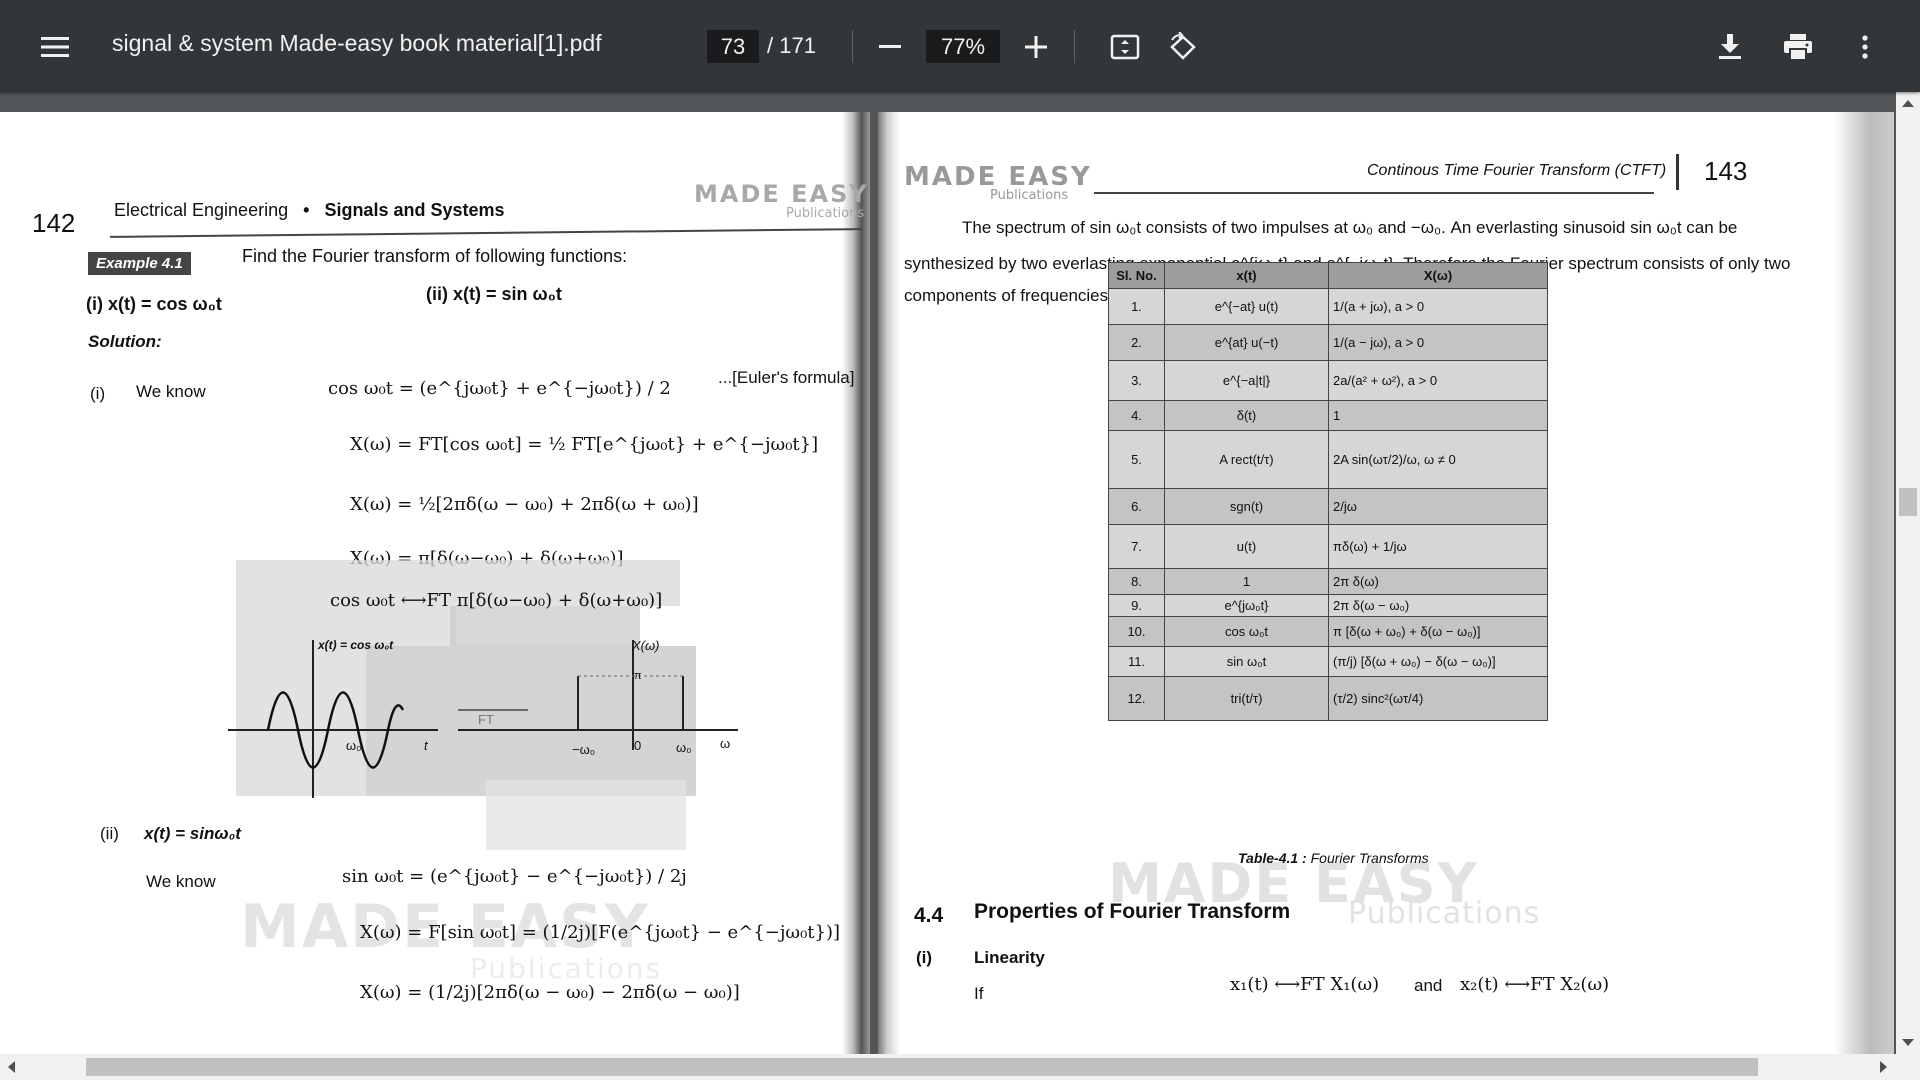  What do you see at coordinates (1535, 984) in the screenshot?
I see `linearity-pair-2: x₂(t) ⟷FT X₂(ω)` at bounding box center [1535, 984].